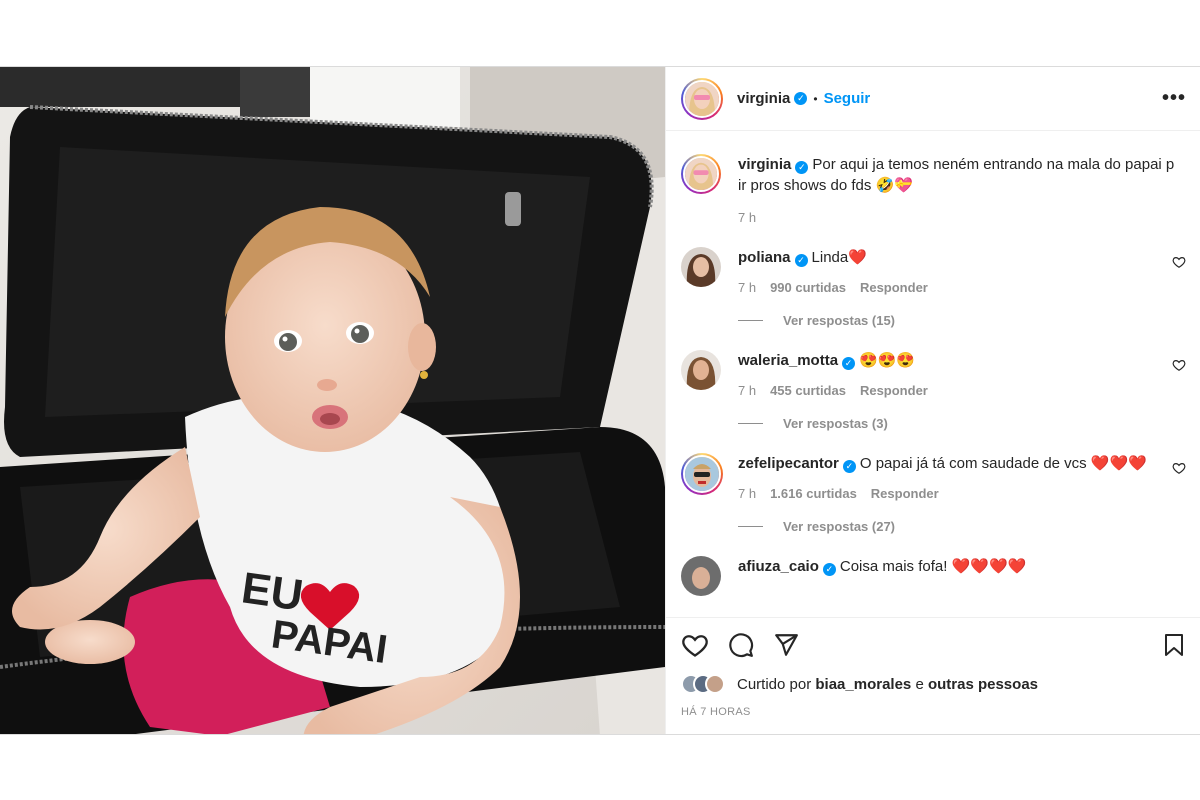  Describe the element at coordinates (933, 645) in the screenshot. I see `action-icons-row` at that location.